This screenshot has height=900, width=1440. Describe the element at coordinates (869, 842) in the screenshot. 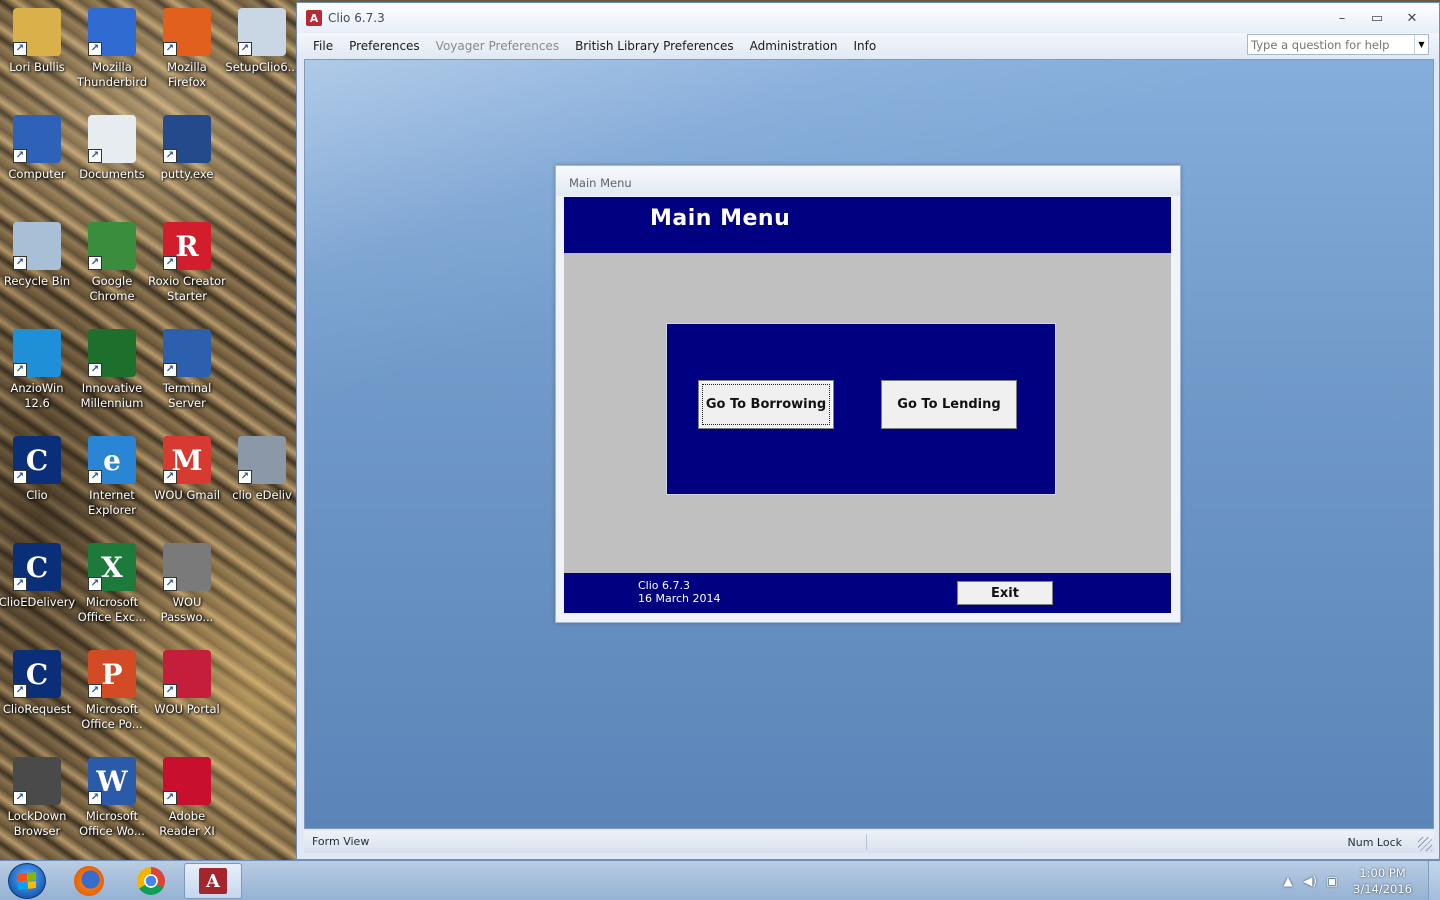

I see `status-bar: Form View Num Lock` at that location.